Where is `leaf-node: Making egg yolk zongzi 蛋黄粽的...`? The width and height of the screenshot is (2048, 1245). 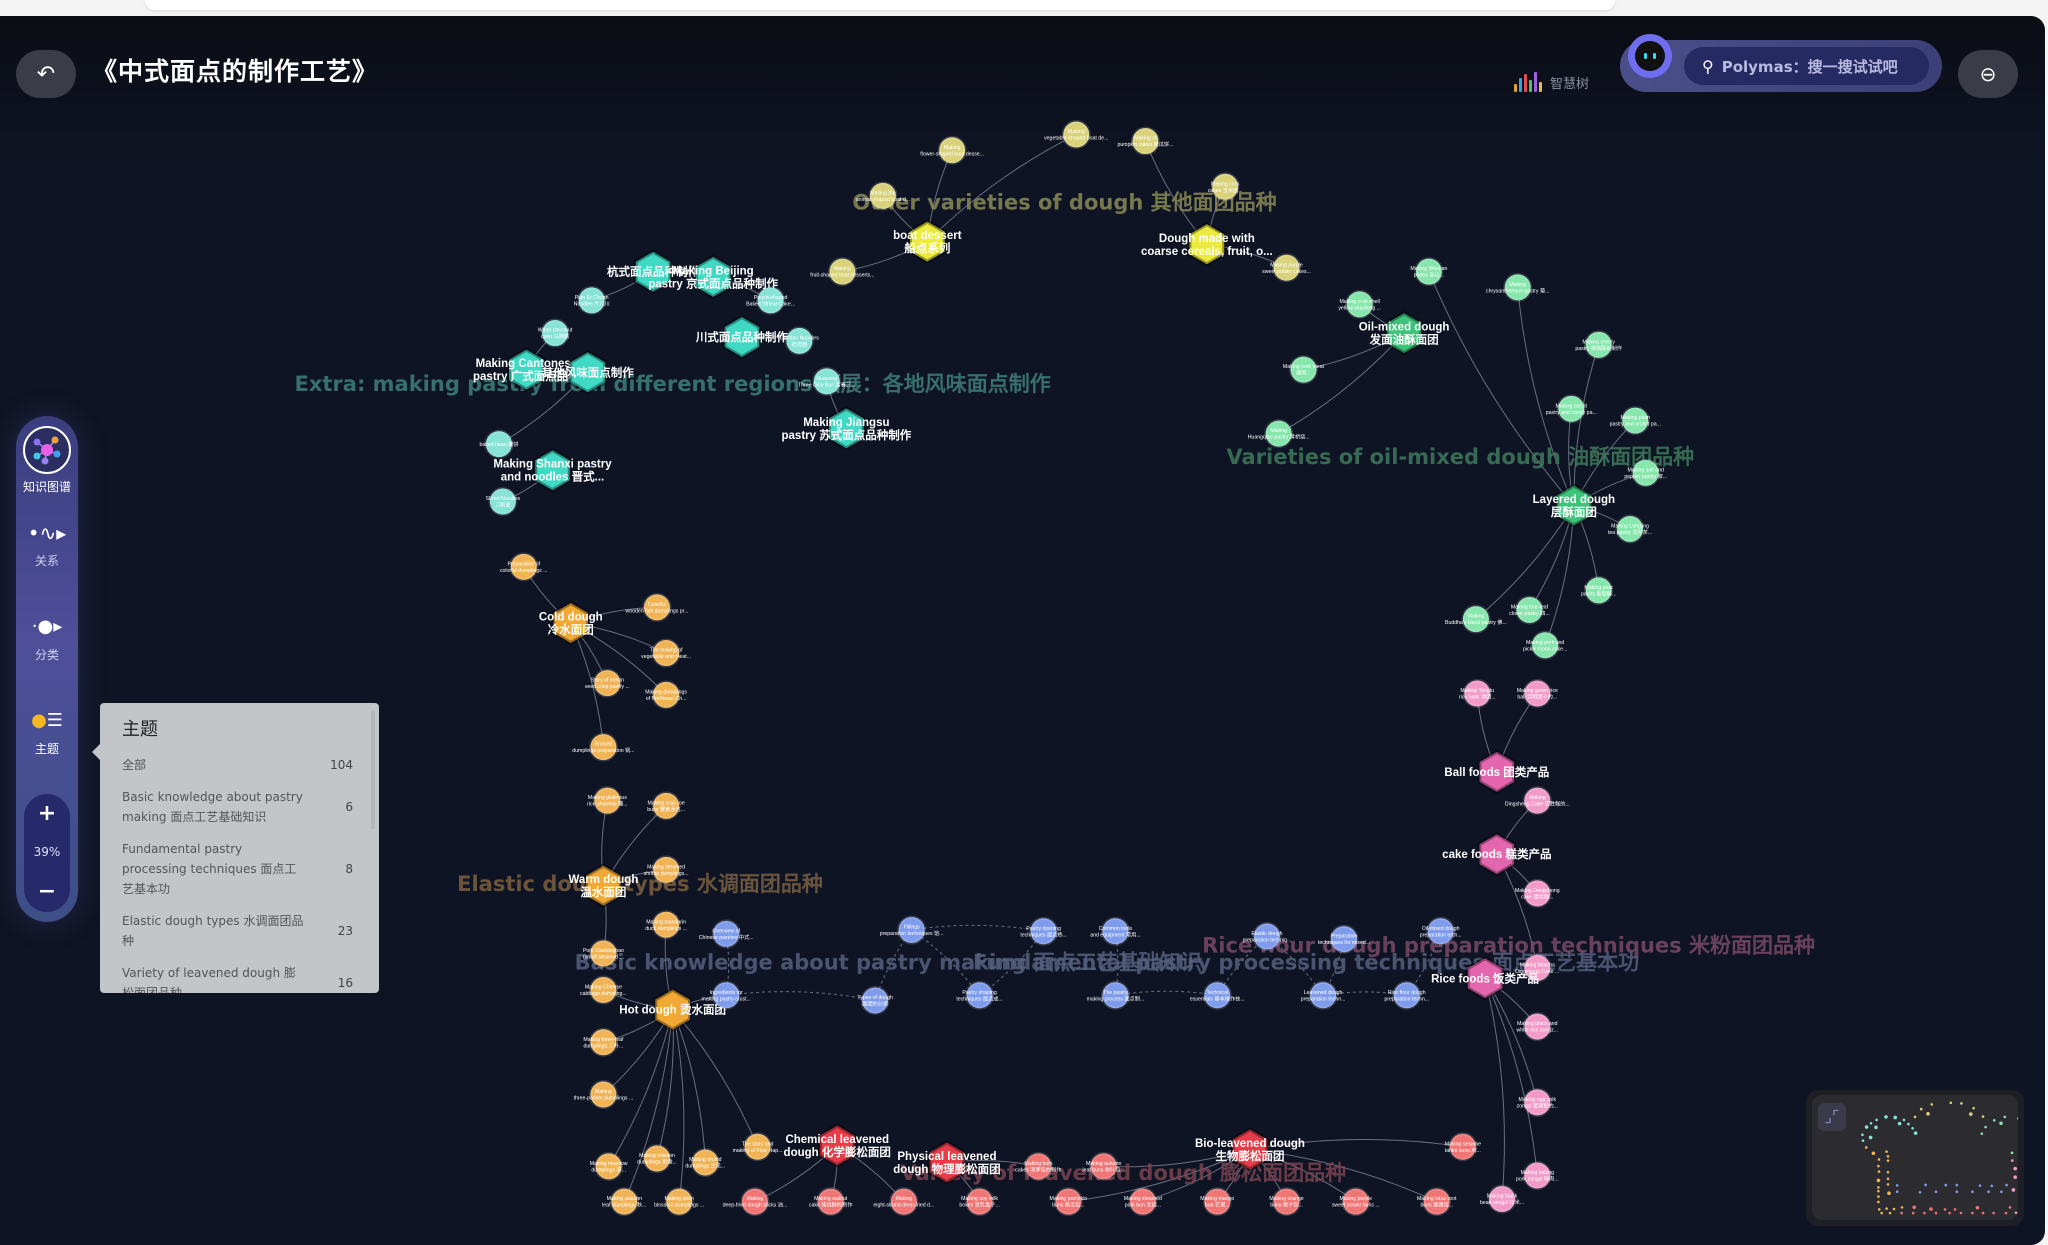
leaf-node: Making egg yolk zongzi 蛋黄粽的... is located at coordinates (1538, 1102).